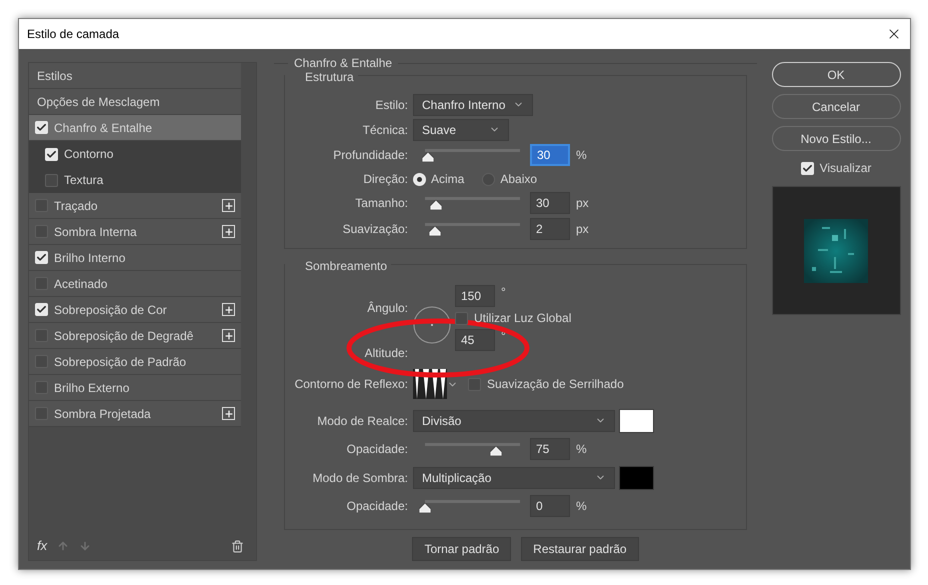  What do you see at coordinates (385, 130) in the screenshot?
I see `field-label: Técnica:` at bounding box center [385, 130].